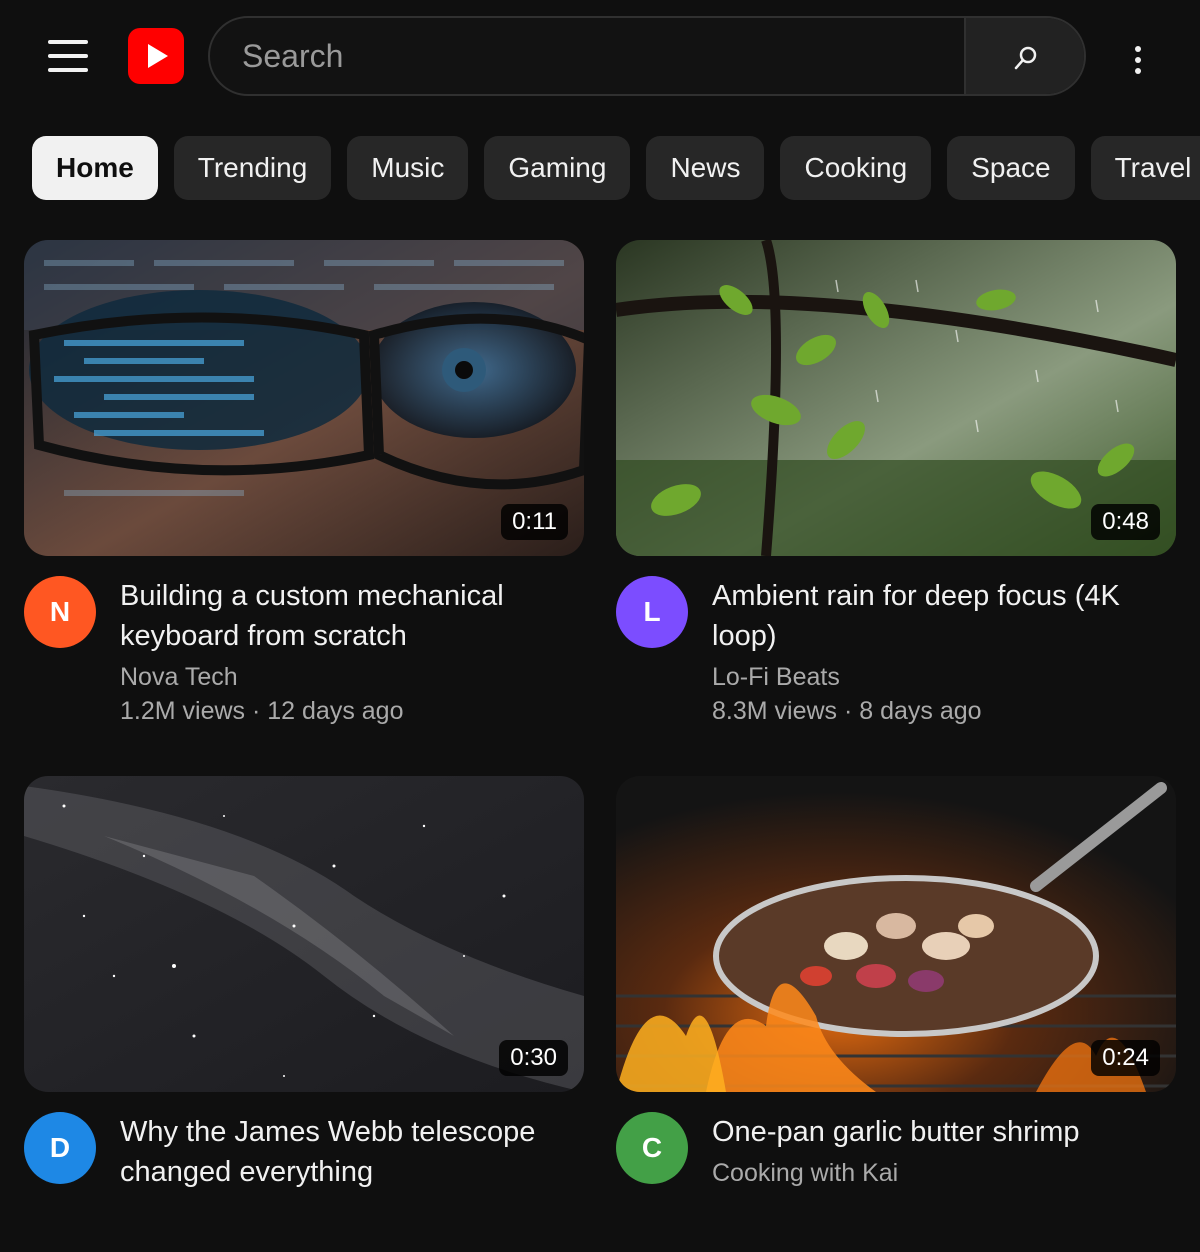  I want to click on video-thumbnail: 0:48, so click(896, 398).